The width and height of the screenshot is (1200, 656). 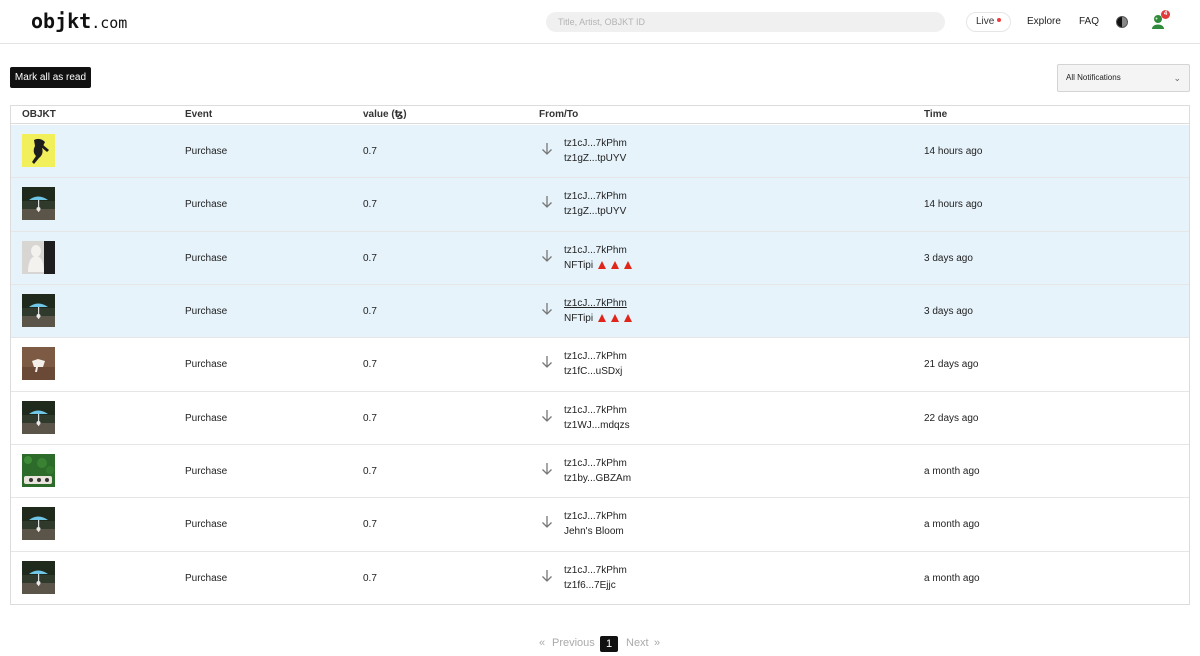 I want to click on to-address-link: tz1WJ...mdqzs, so click(x=597, y=425).